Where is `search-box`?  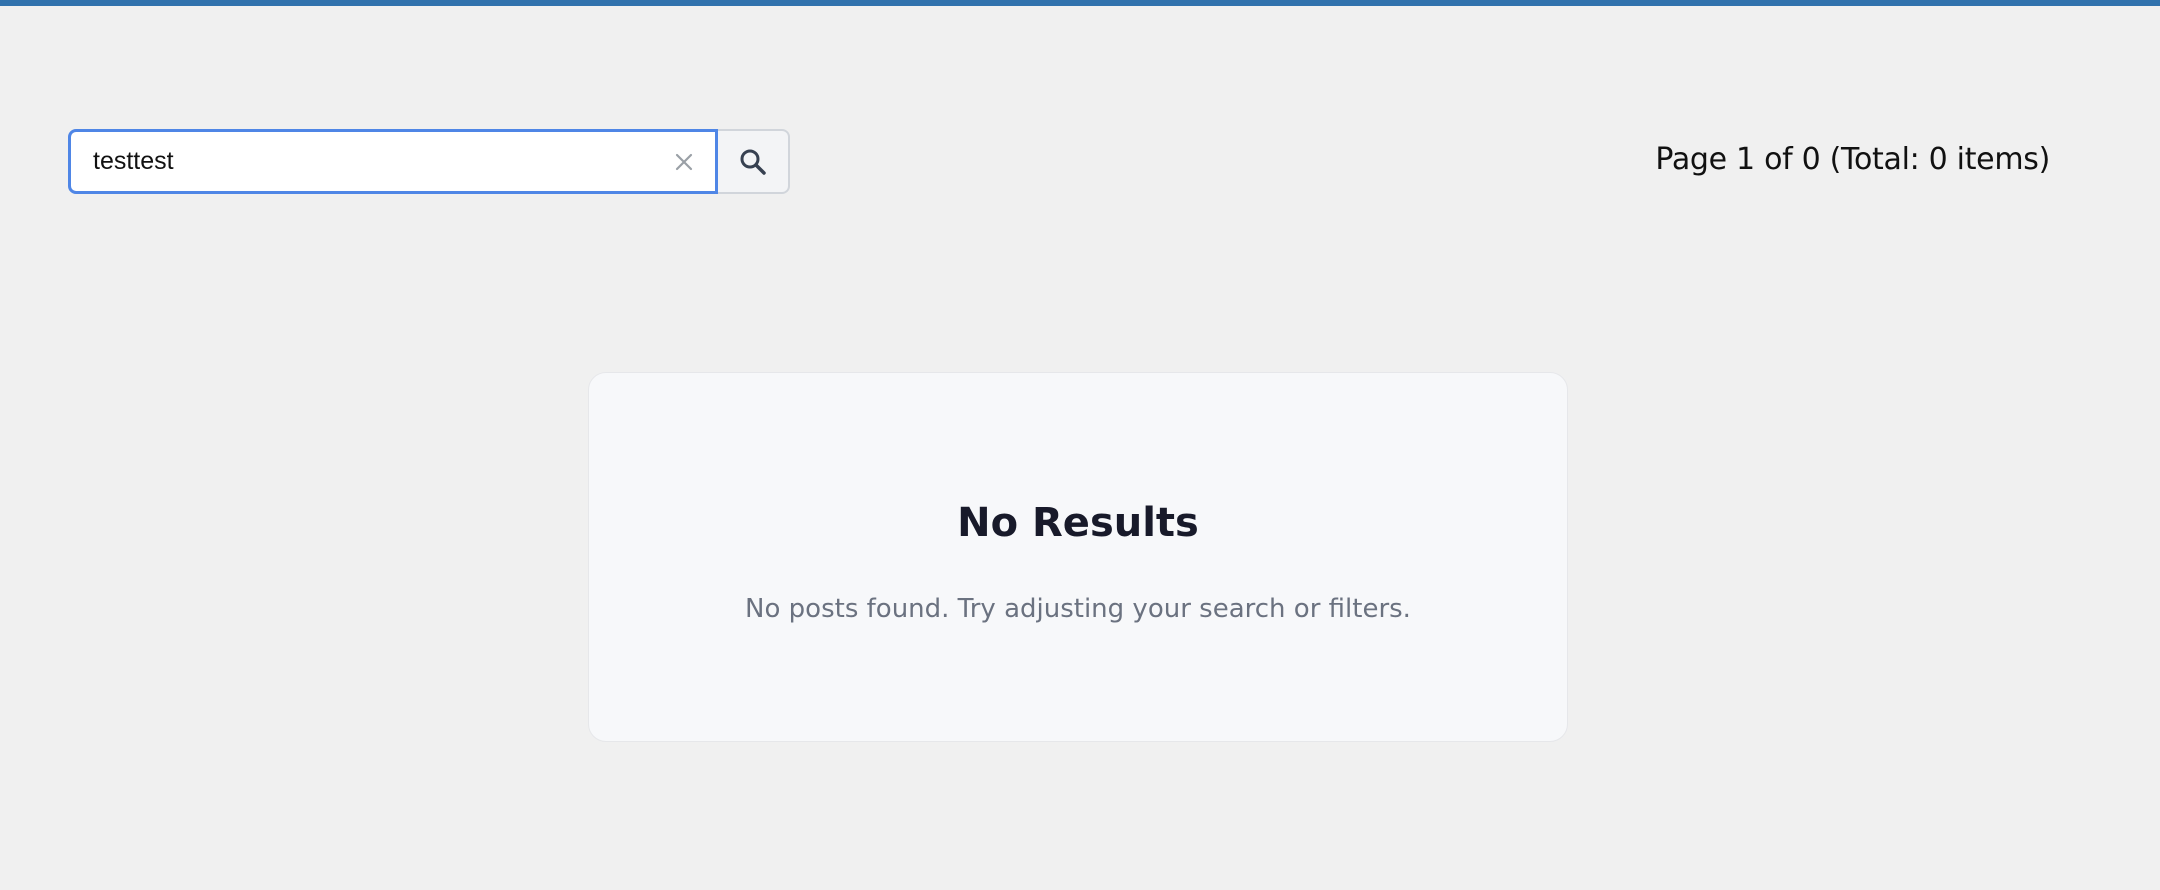 search-box is located at coordinates (393, 161).